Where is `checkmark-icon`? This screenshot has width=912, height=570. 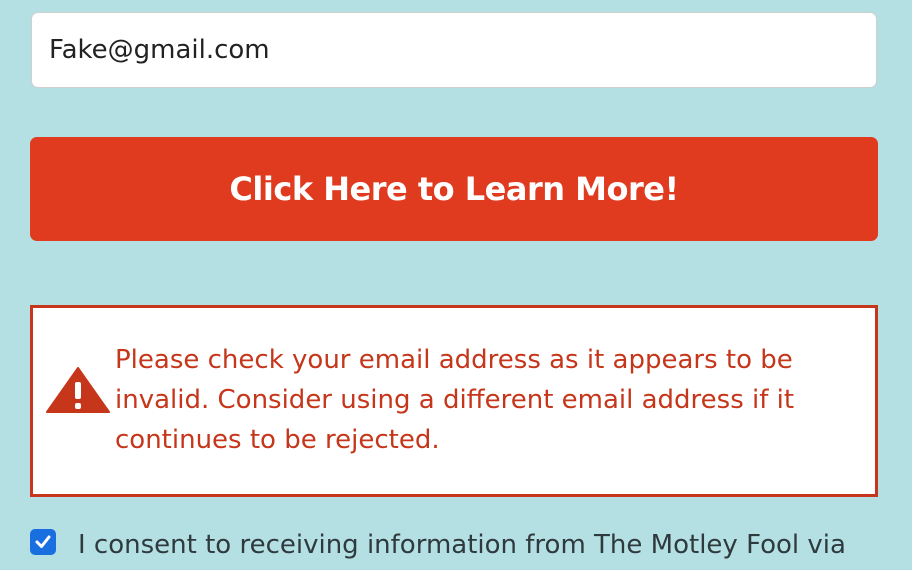 checkmark-icon is located at coordinates (43, 541).